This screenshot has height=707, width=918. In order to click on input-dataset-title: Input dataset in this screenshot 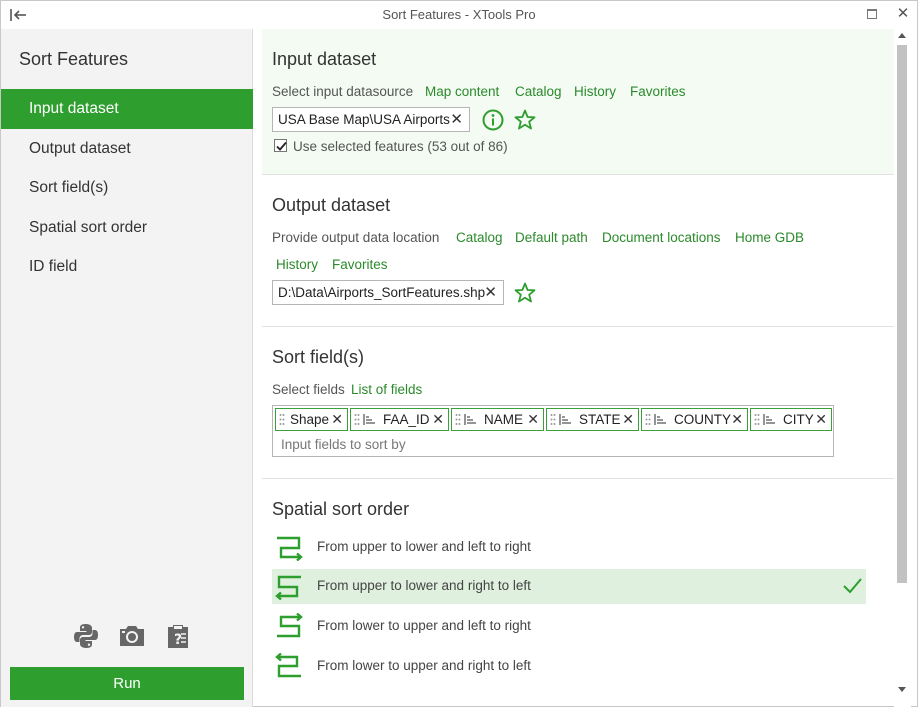, I will do `click(324, 59)`.